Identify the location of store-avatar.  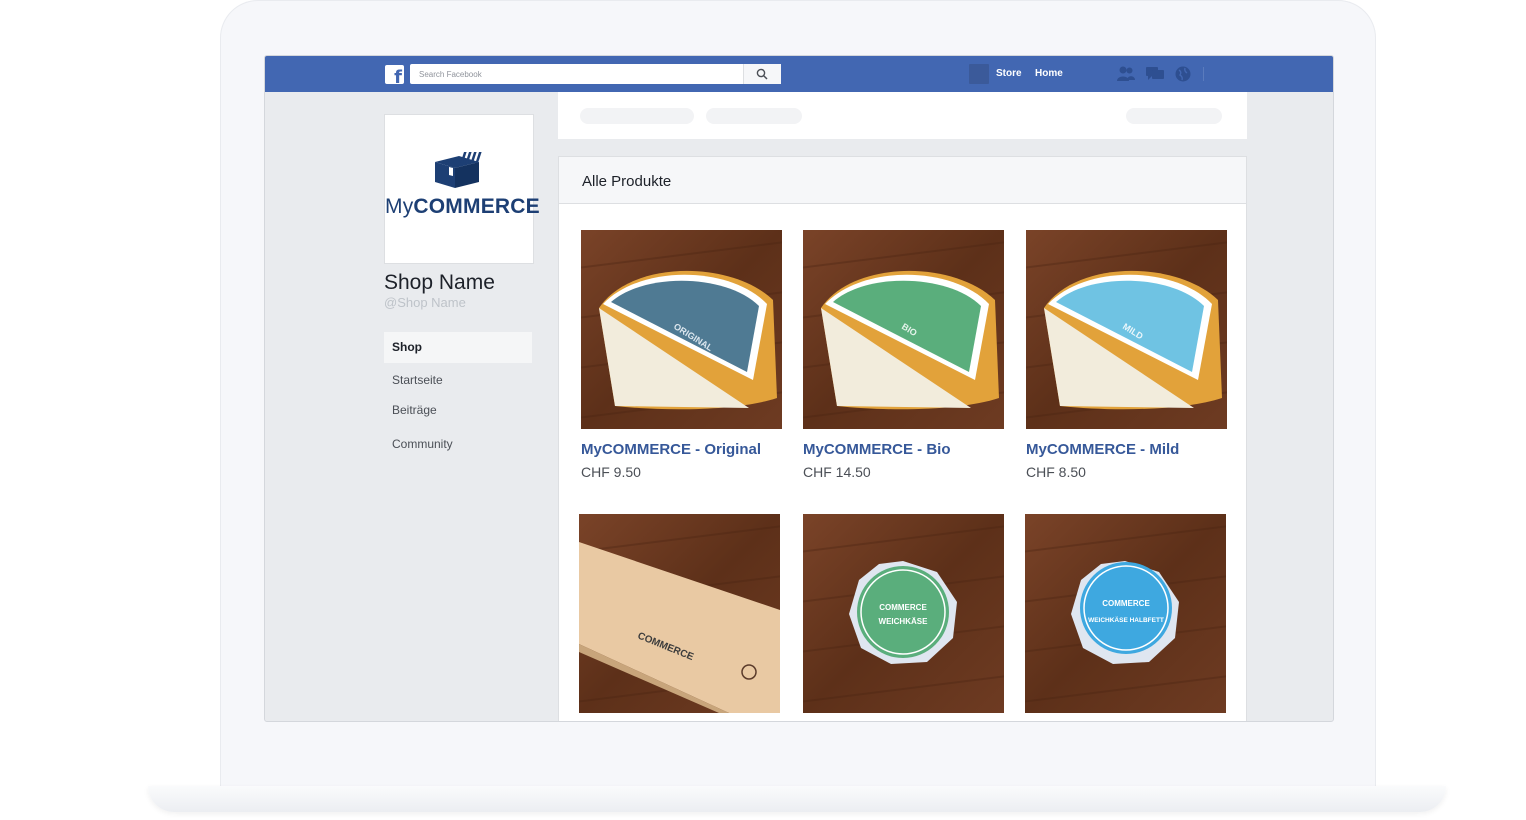
(979, 74).